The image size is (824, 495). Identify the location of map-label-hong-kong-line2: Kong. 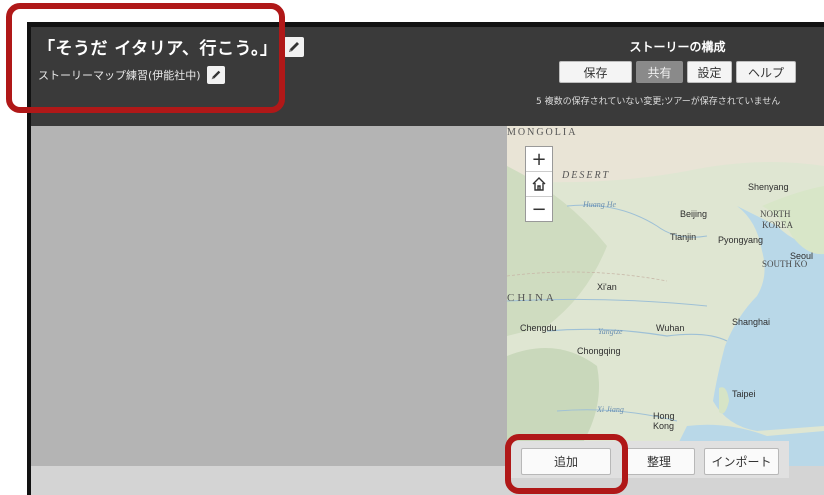
(664, 426).